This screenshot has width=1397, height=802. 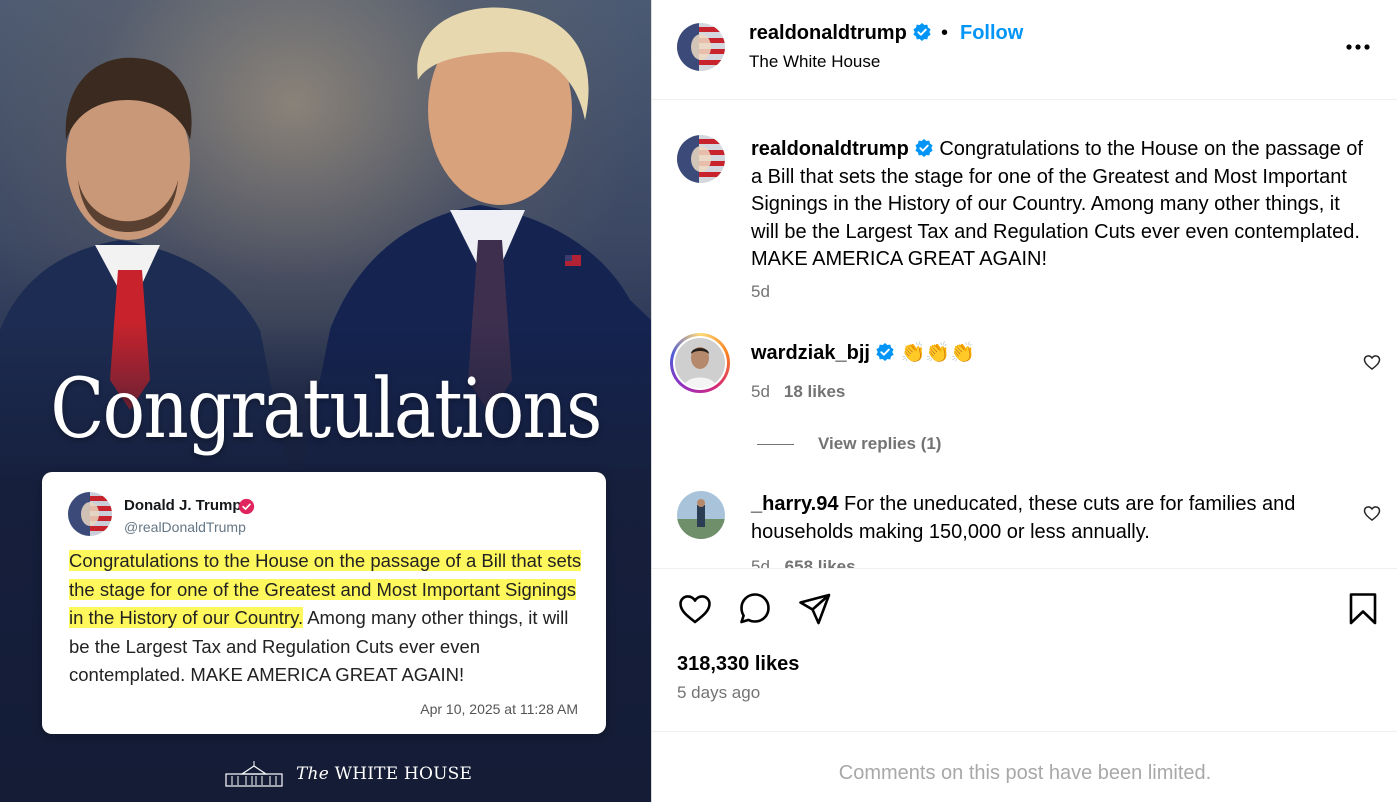 What do you see at coordinates (1358, 47) in the screenshot?
I see `more-options-icon` at bounding box center [1358, 47].